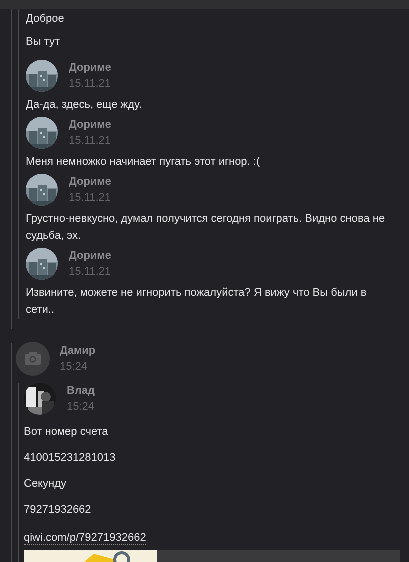 Image resolution: width=409 pixels, height=562 pixels. Describe the element at coordinates (58, 510) in the screenshot. I see `message-text: 79271932662` at that location.